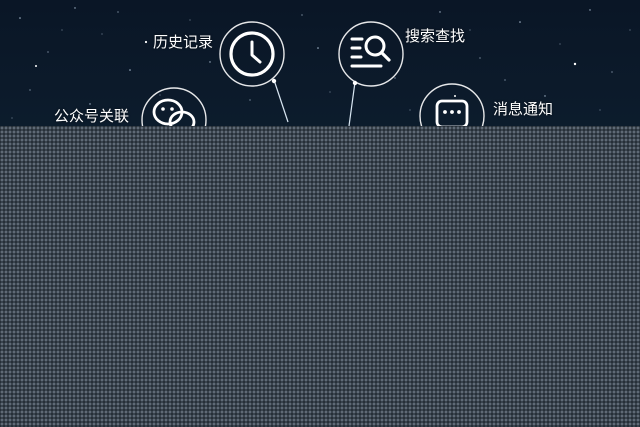  Describe the element at coordinates (371, 54) in the screenshot. I see `search-list-icon` at that location.